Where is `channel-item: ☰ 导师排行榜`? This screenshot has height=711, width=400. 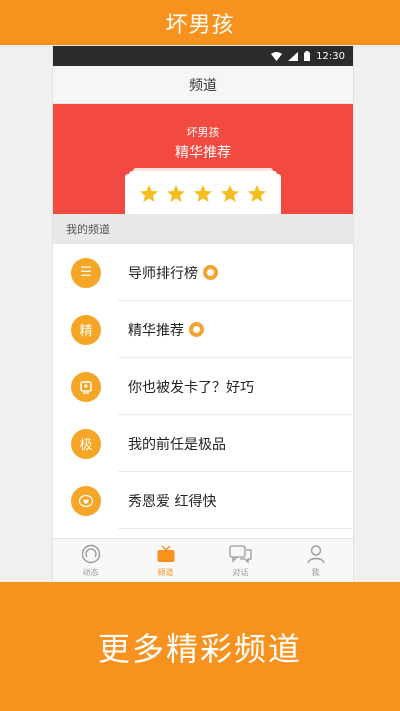
channel-item: ☰ 导师排行榜 is located at coordinates (203, 272).